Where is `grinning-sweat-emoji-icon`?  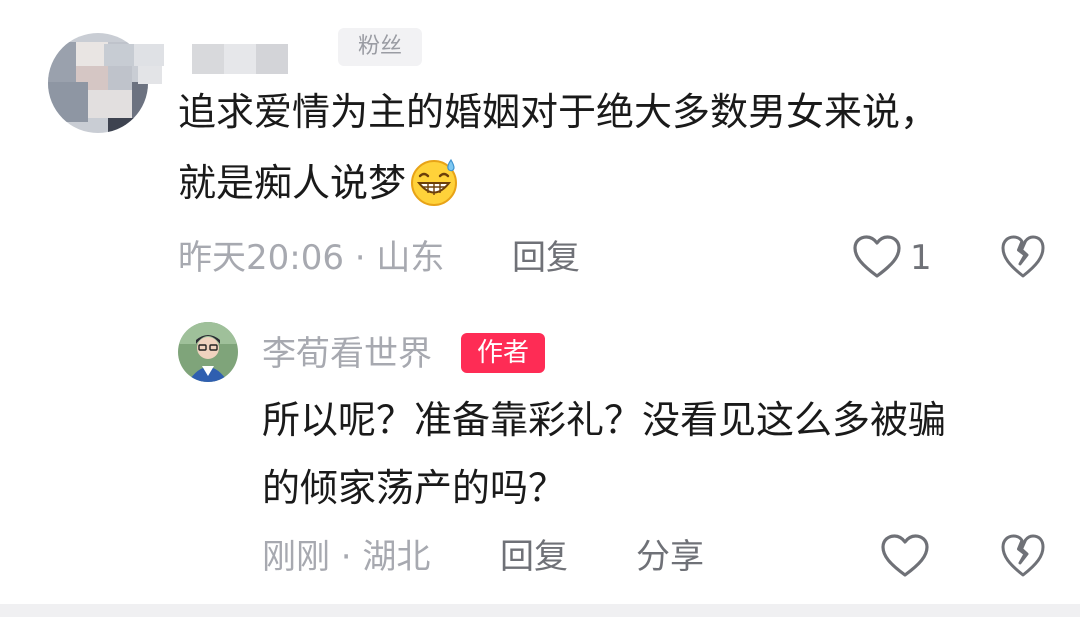 grinning-sweat-emoji-icon is located at coordinates (434, 182).